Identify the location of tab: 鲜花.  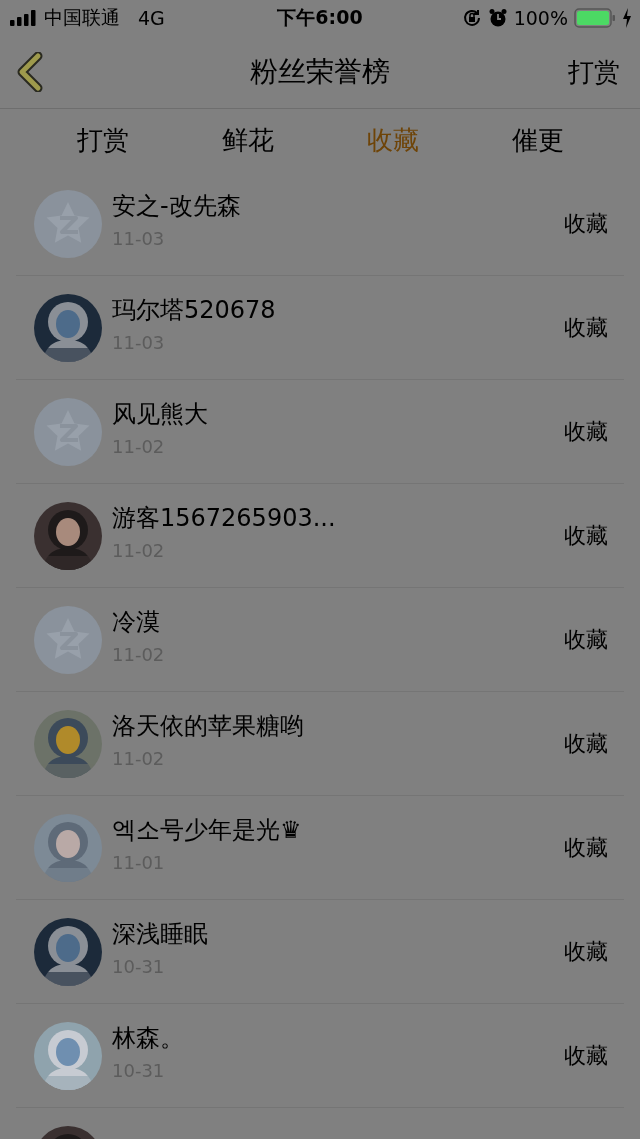
(247, 140).